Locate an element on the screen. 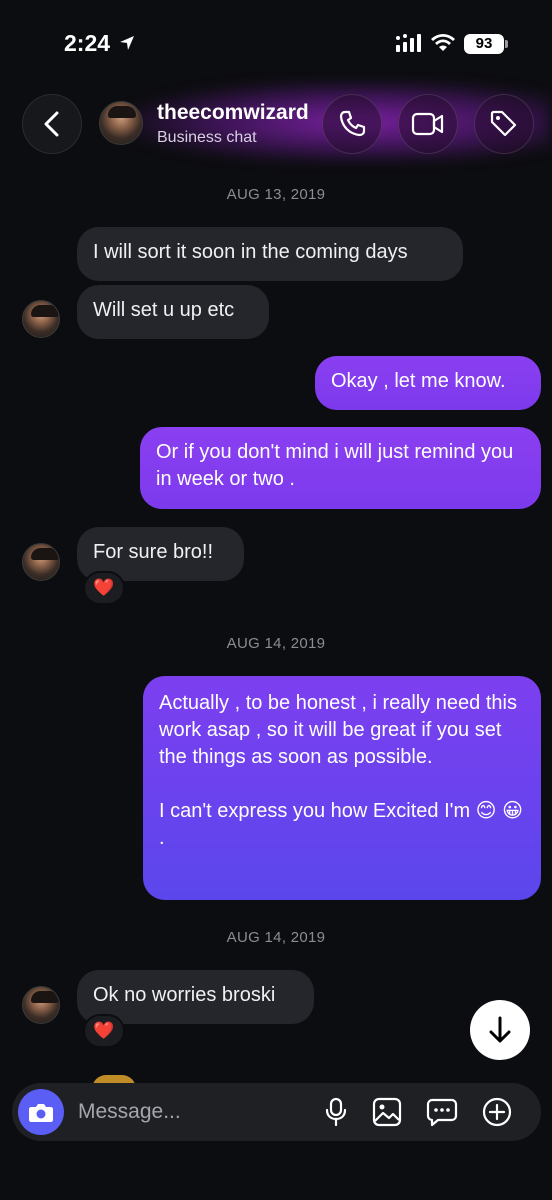  date-separator: AUG 13, 2019 is located at coordinates (276, 194).